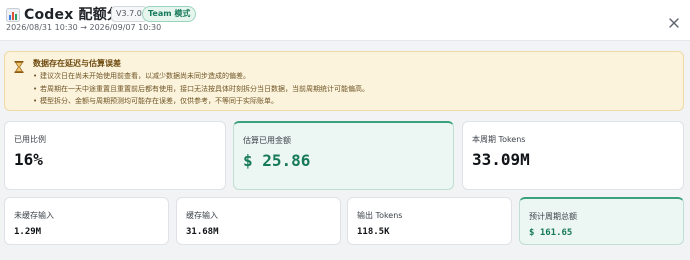  I want to click on close-icon, so click(674, 21).